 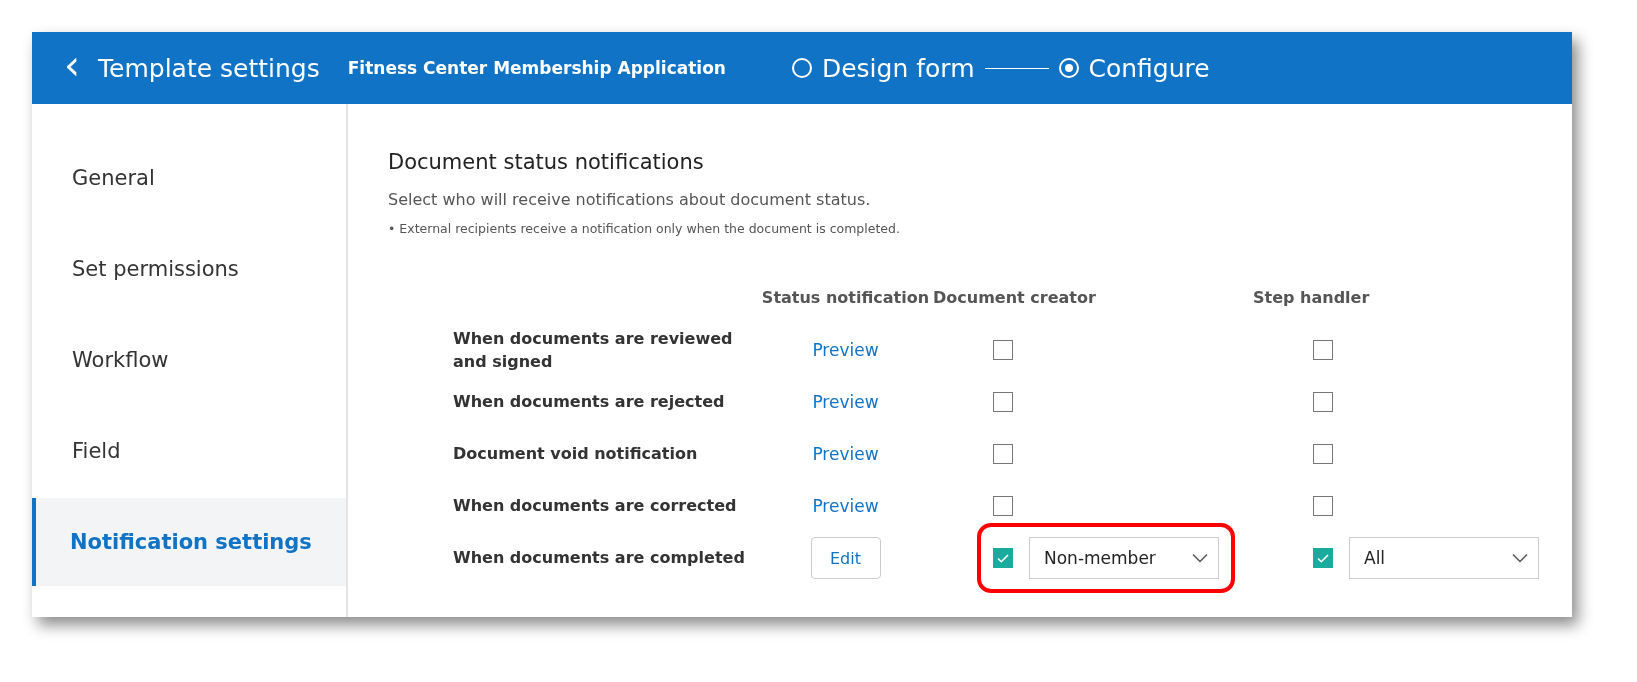 I want to click on step-tab: Configure, so click(x=1134, y=68).